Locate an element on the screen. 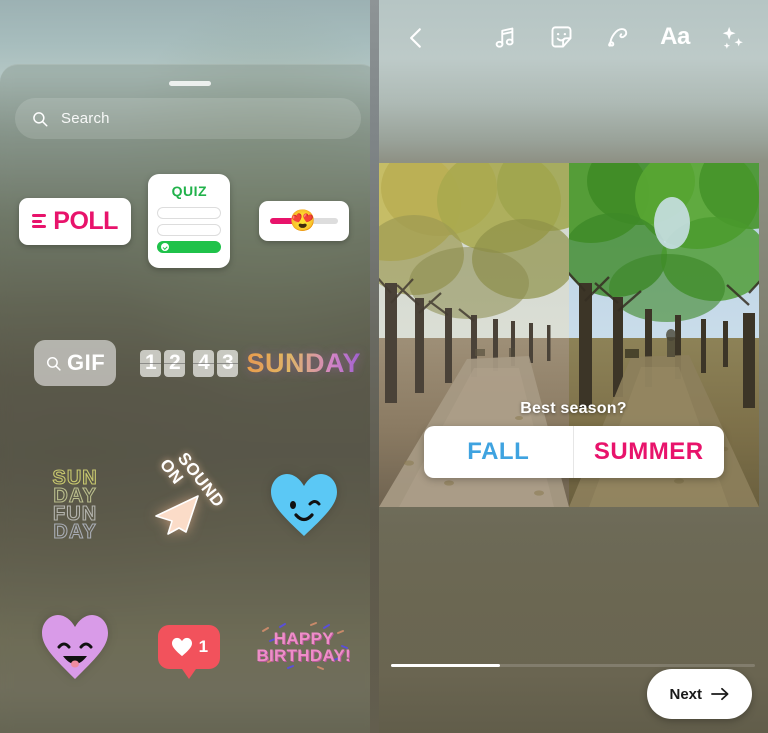 The height and width of the screenshot is (733, 768). happy-birthday-text: HAPPY BIRTHDAY! is located at coordinates (304, 646).